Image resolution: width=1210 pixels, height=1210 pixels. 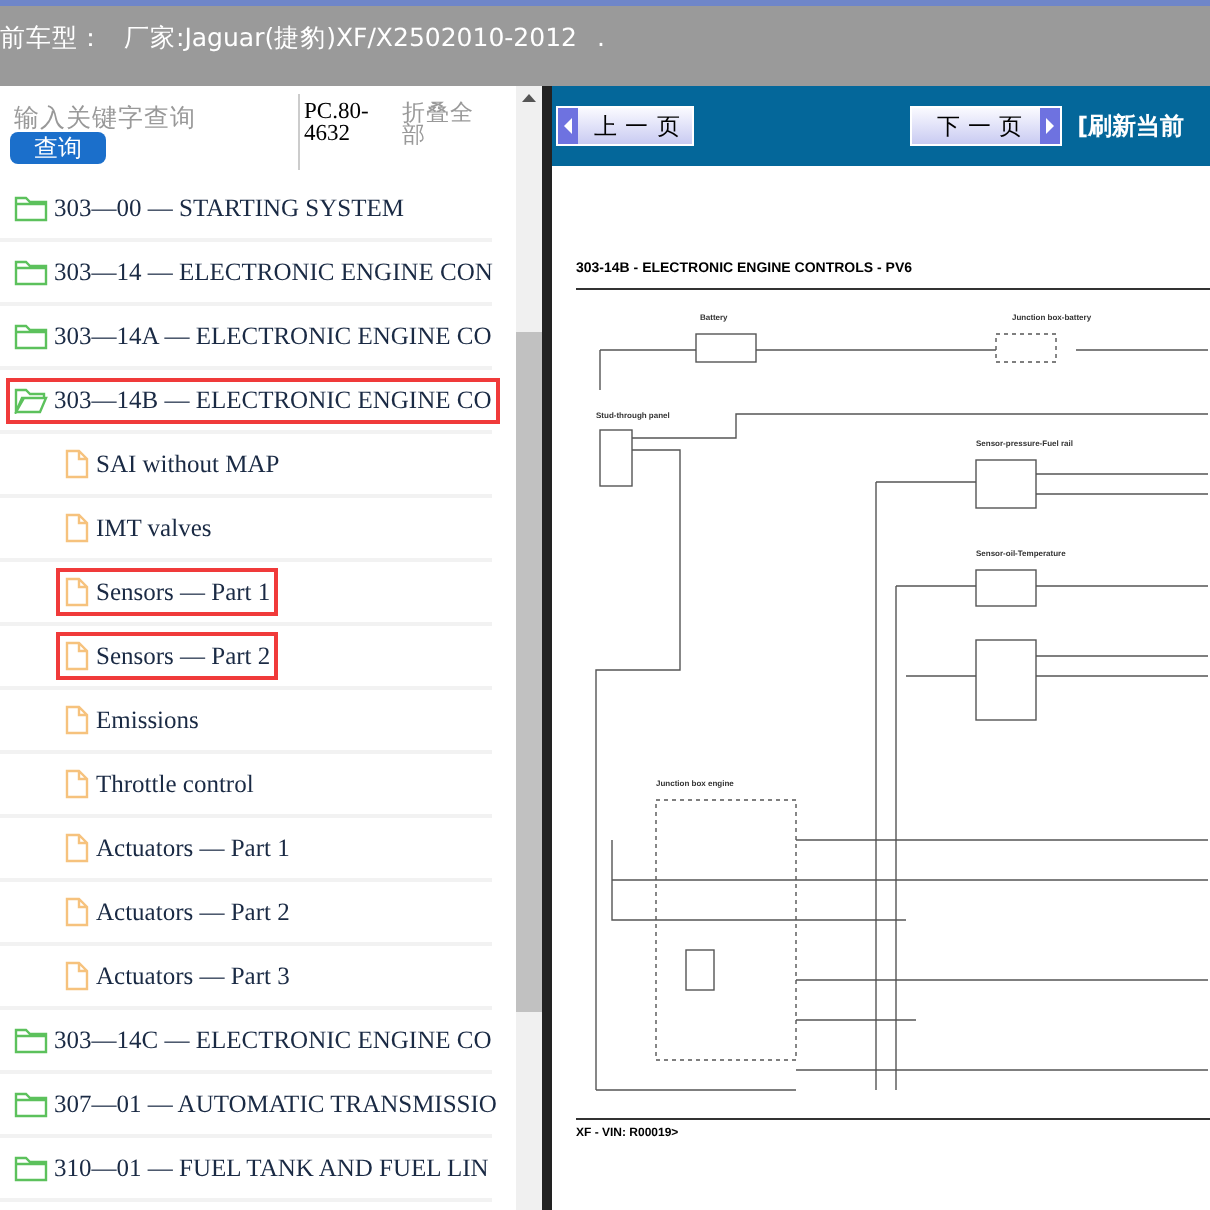 I want to click on tree-item: Sensors — Part 1, so click(x=167, y=592).